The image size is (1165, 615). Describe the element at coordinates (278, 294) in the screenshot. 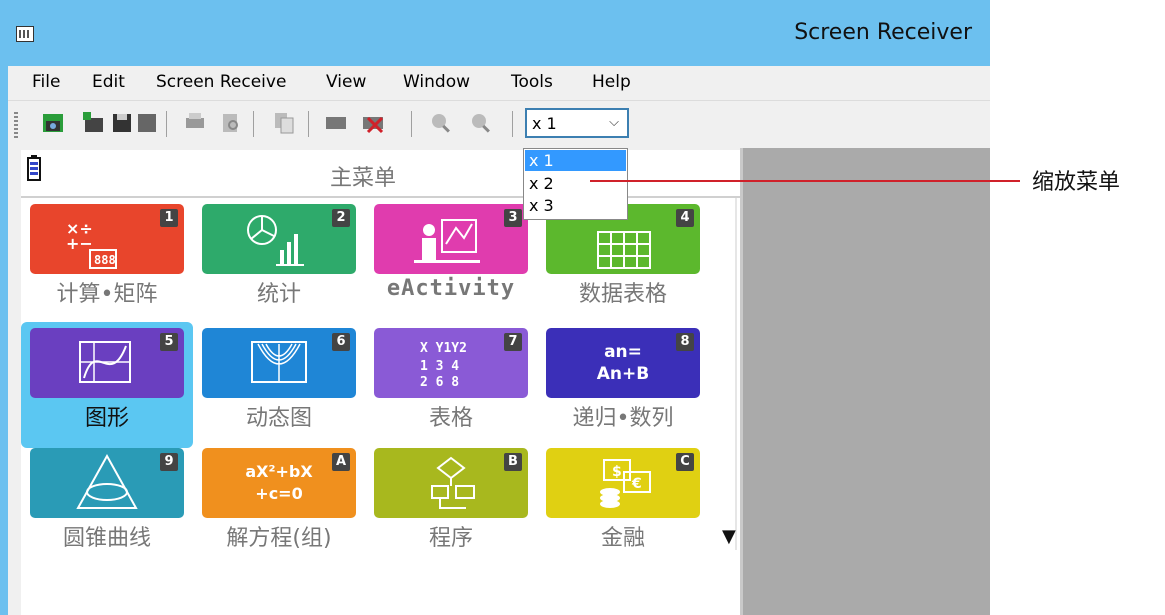

I see `tile-2-label: 统计` at that location.